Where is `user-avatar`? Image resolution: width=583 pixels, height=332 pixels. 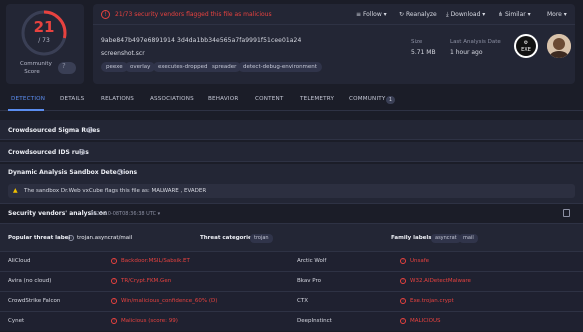 user-avatar is located at coordinates (559, 46).